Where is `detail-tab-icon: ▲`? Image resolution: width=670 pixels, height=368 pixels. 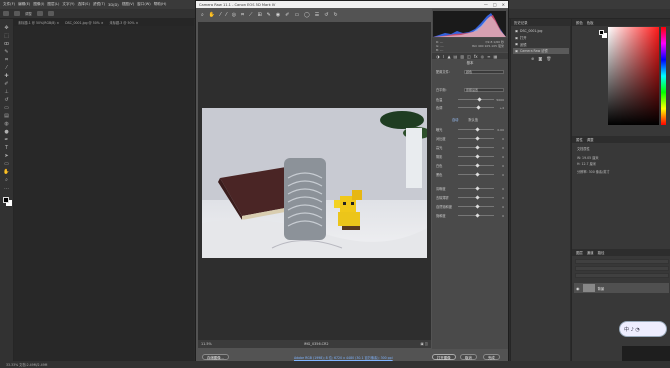
detail-tab-icon: ▲ is located at coordinates (448, 56).